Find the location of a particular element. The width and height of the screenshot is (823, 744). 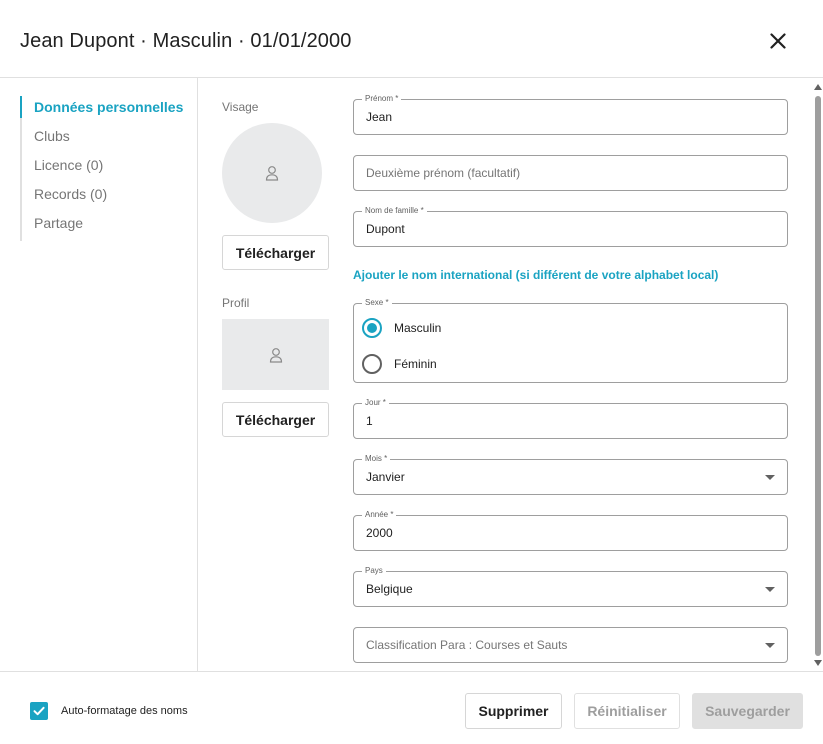

nav-item-sharing: Partage is located at coordinates (102, 226).